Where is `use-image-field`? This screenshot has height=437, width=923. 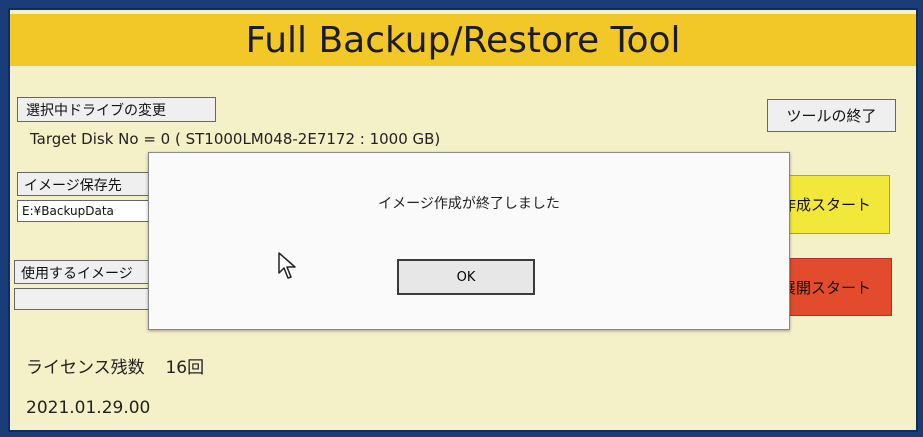
use-image-field is located at coordinates (89, 299).